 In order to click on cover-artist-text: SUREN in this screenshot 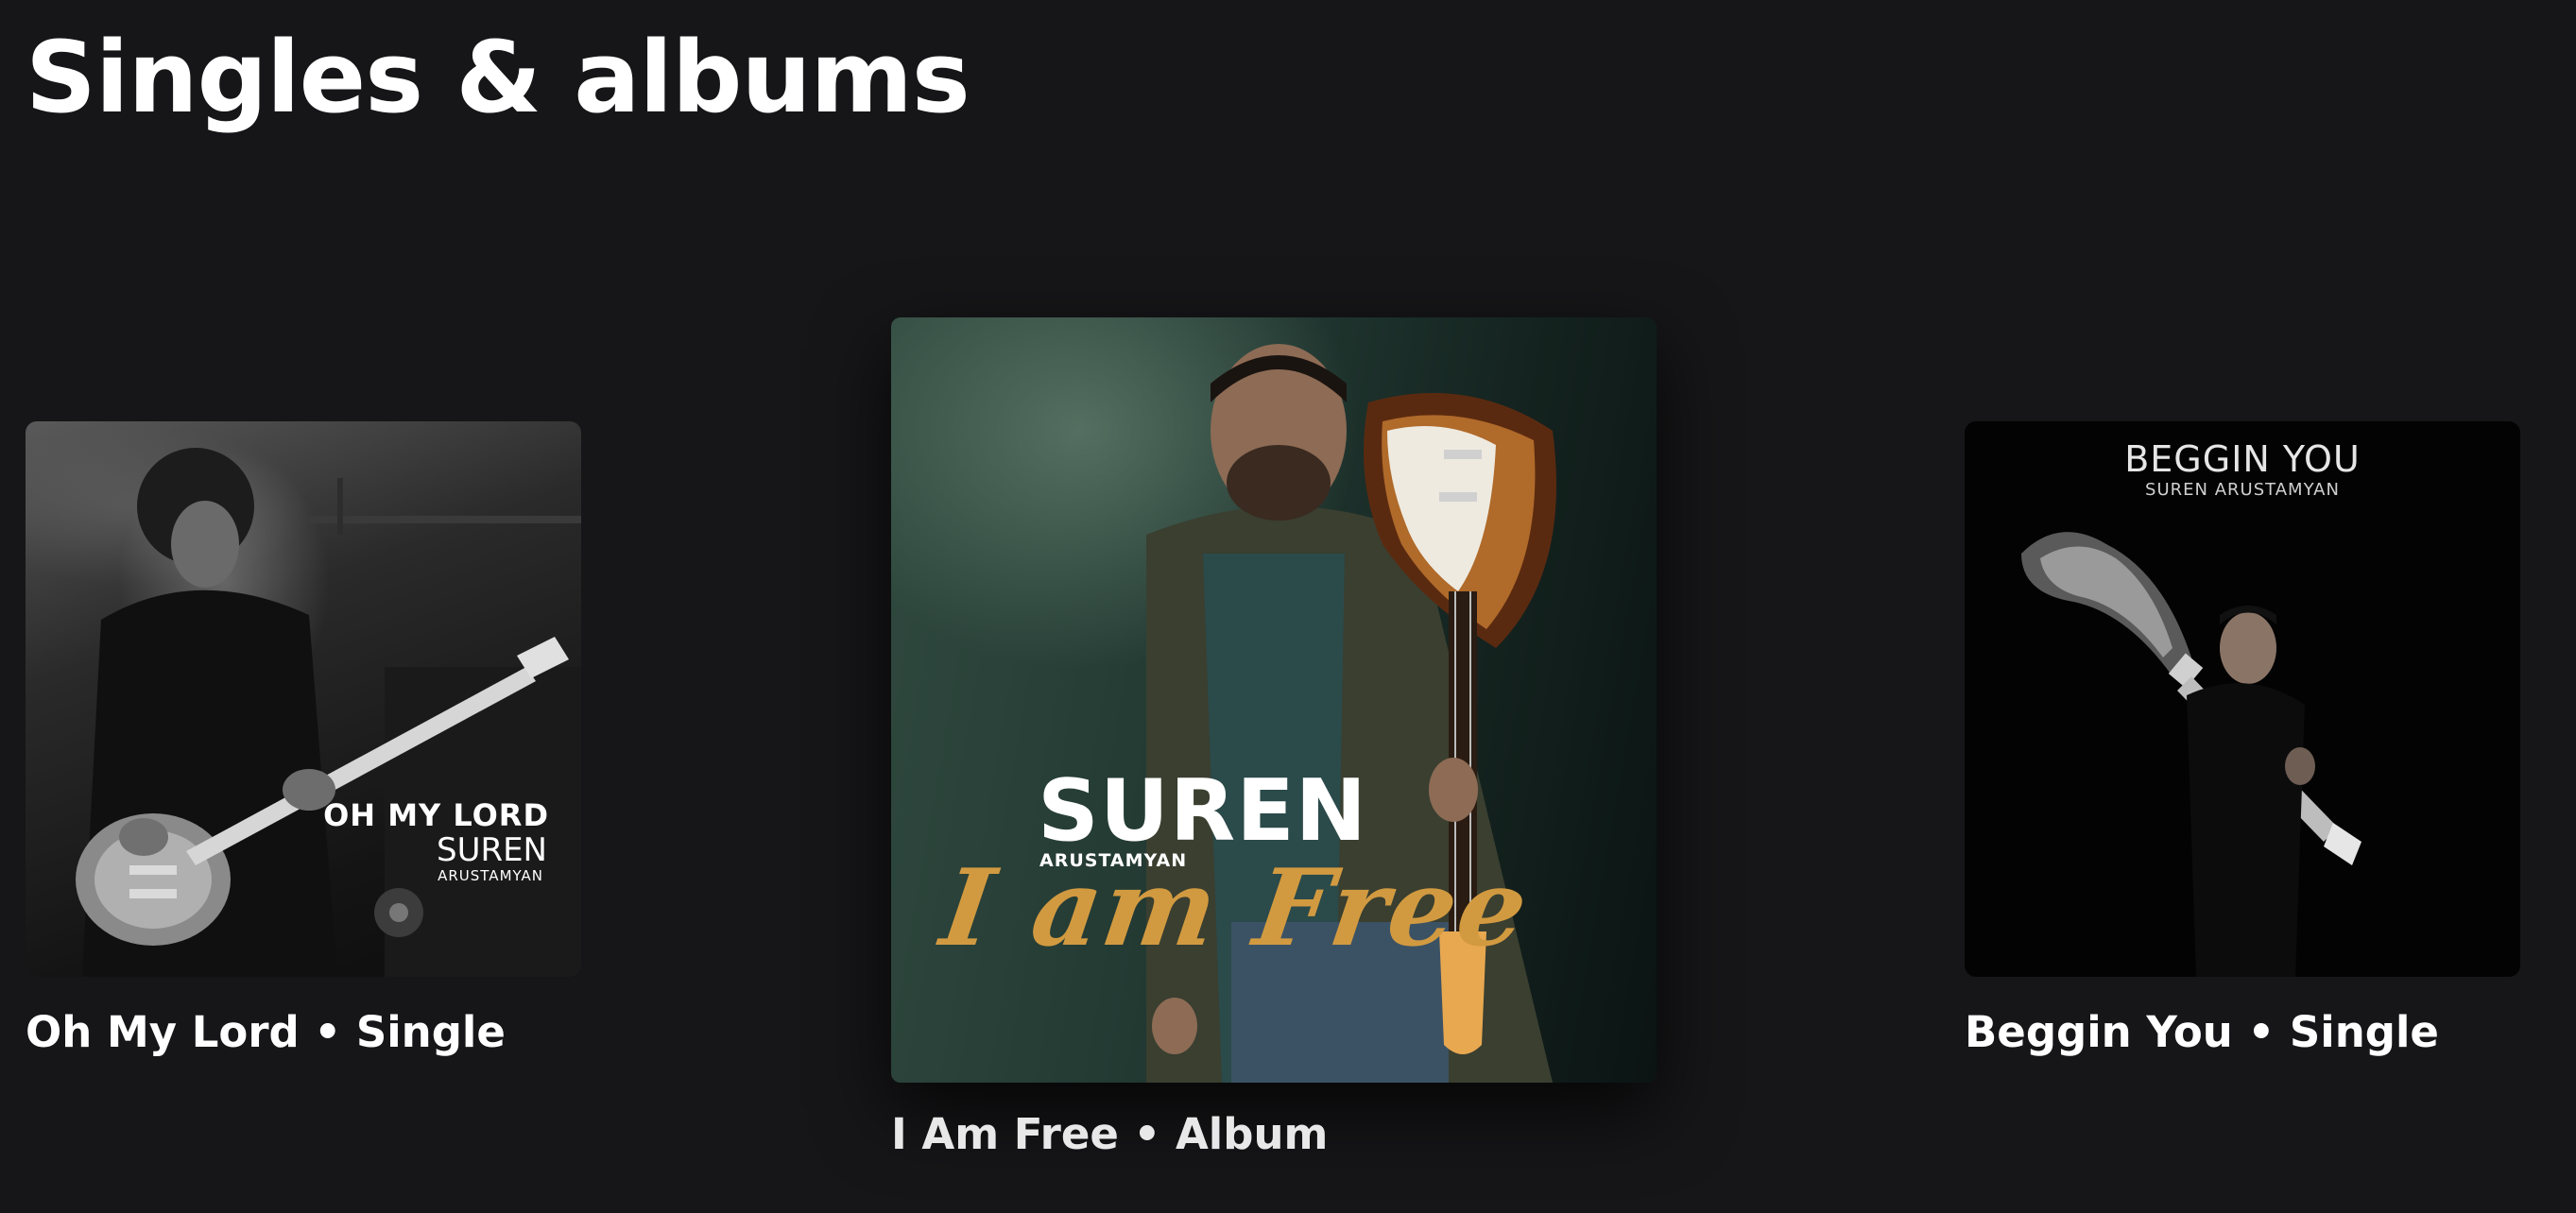, I will do `click(491, 850)`.